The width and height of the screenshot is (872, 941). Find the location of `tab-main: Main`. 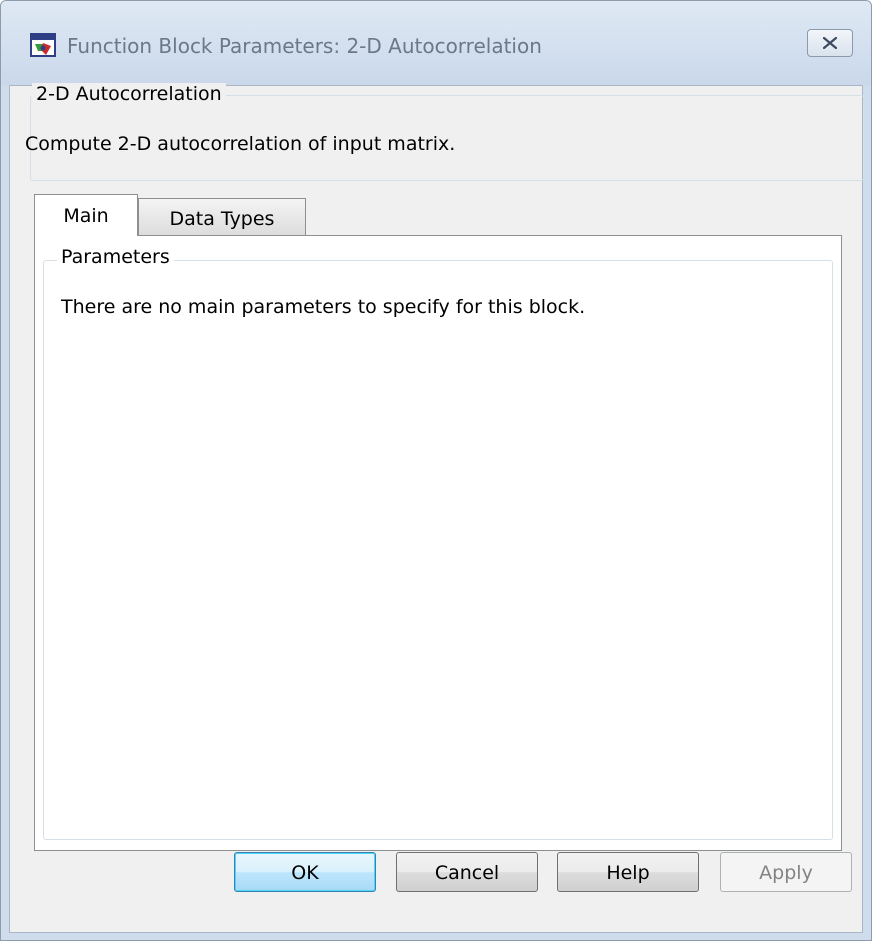

tab-main: Main is located at coordinates (86, 215).